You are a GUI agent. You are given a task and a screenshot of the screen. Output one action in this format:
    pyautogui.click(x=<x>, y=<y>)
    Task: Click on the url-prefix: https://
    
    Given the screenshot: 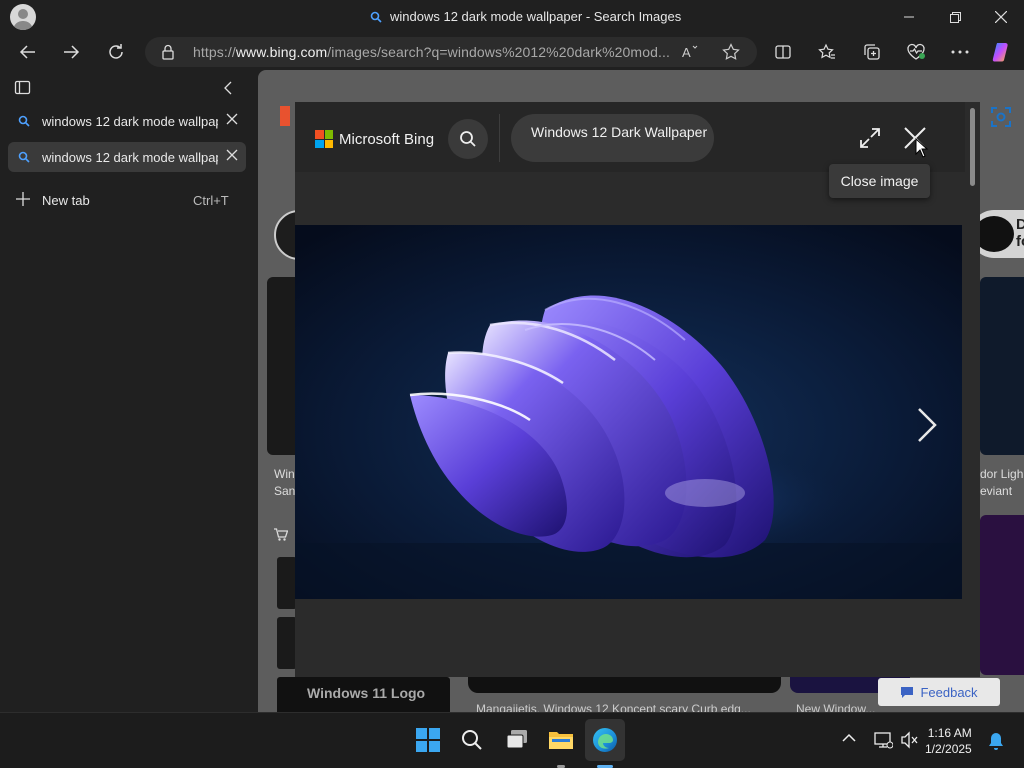 What is the action you would take?
    pyautogui.click(x=214, y=52)
    